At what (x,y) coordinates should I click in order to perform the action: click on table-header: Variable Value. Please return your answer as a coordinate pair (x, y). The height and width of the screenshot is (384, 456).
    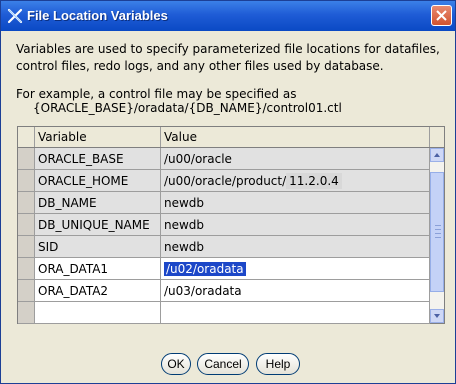
    Looking at the image, I should click on (231, 137).